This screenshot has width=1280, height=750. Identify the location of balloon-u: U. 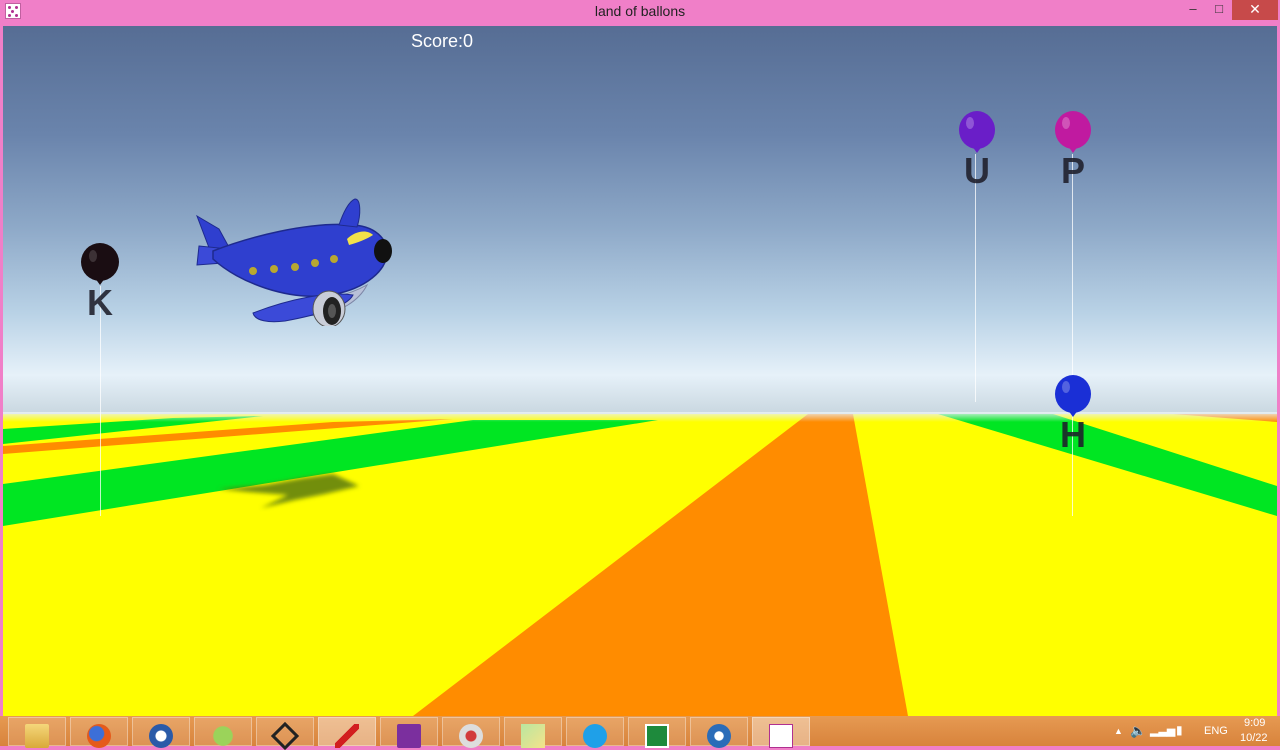
(977, 151).